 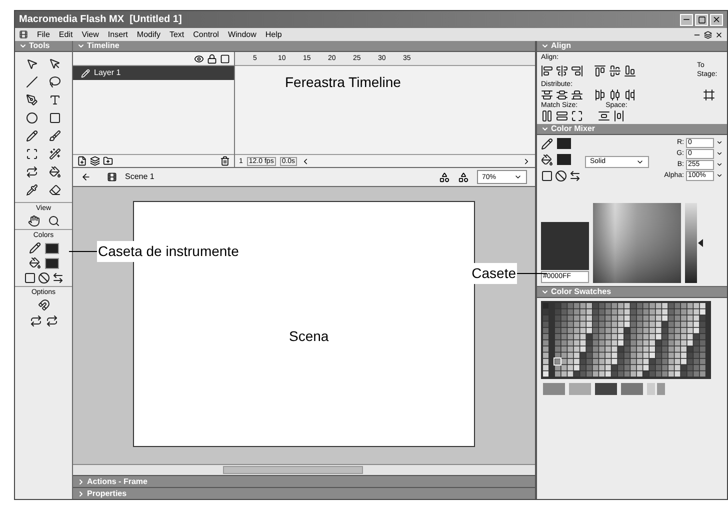 What do you see at coordinates (212, 59) in the screenshot?
I see `lock-icon` at bounding box center [212, 59].